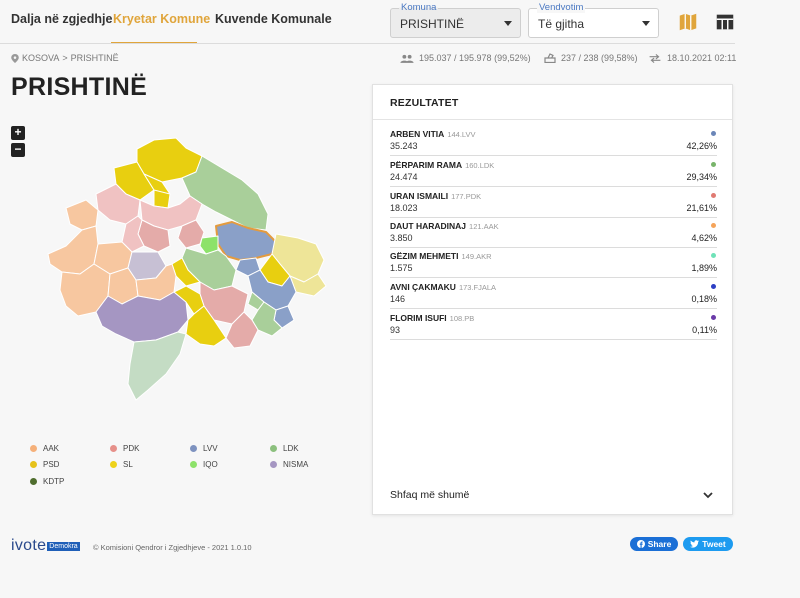 The image size is (800, 598). Describe the element at coordinates (708, 544) in the screenshot. I see `twitter-tweet-button: Tweet` at that location.